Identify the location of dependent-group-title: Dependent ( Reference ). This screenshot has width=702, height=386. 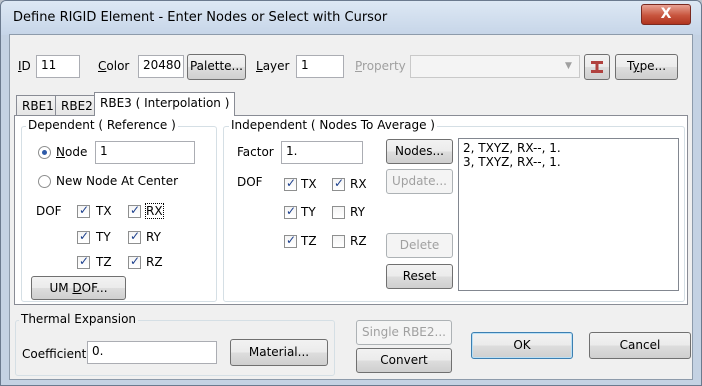
(102, 125).